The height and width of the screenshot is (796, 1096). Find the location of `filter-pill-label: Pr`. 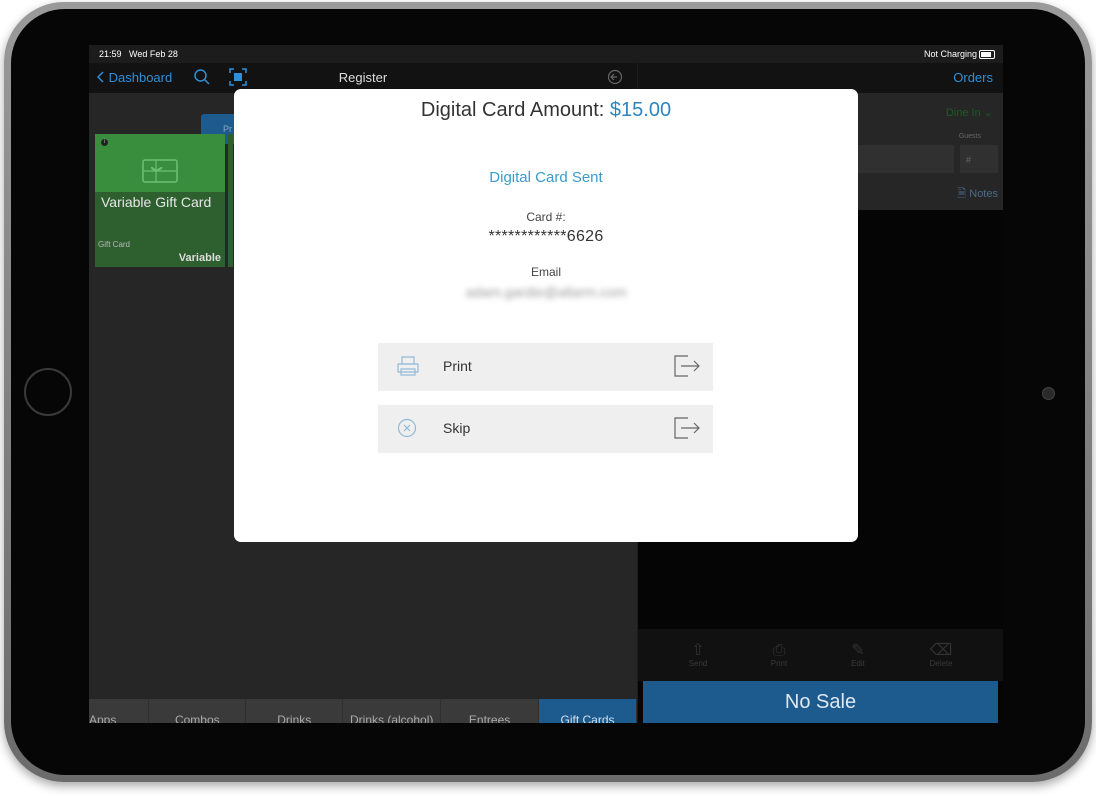

filter-pill-label: Pr is located at coordinates (227, 129).